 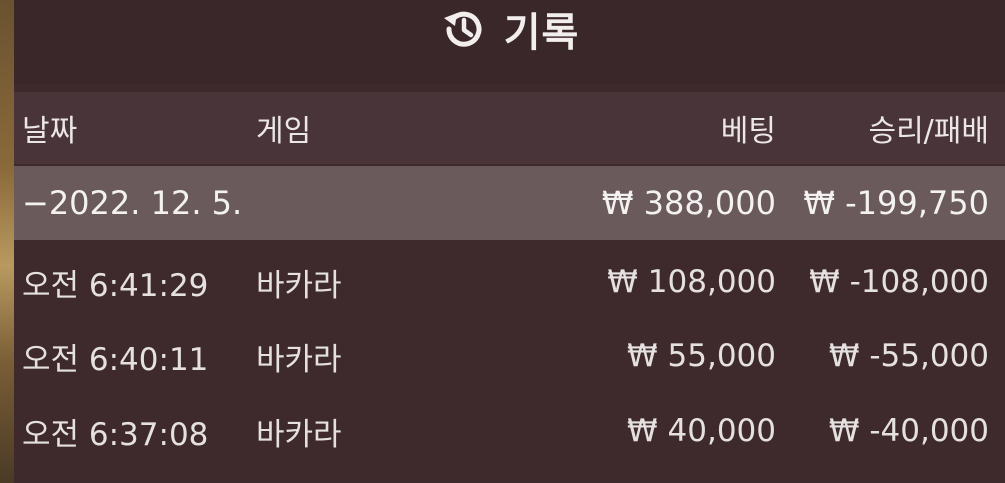 What do you see at coordinates (541, 33) in the screenshot?
I see `page-title: 기록` at bounding box center [541, 33].